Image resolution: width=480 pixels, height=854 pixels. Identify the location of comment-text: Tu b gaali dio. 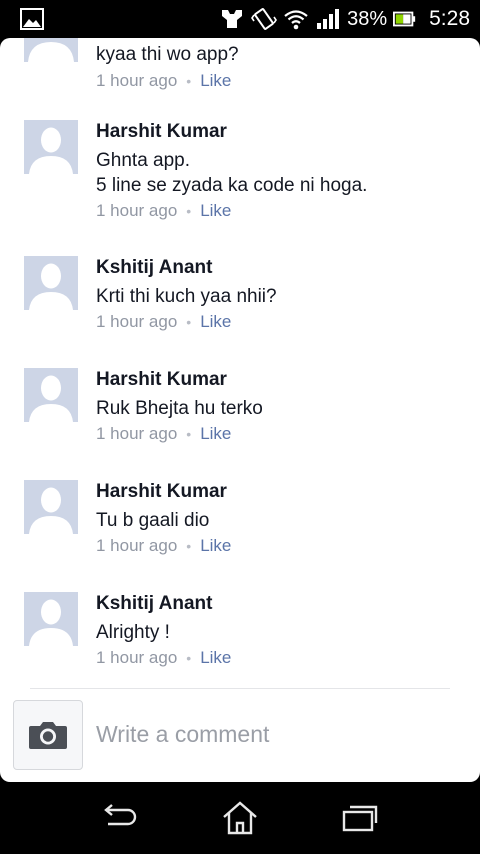
(153, 520).